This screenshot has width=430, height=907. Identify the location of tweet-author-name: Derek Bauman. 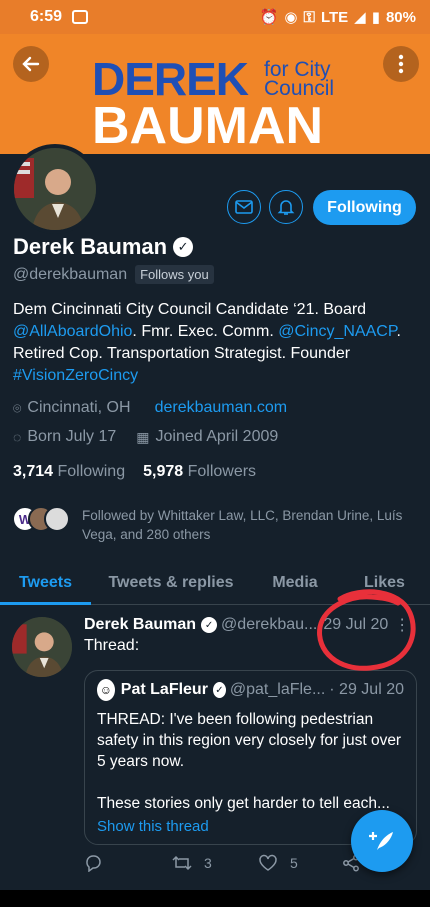
(140, 624).